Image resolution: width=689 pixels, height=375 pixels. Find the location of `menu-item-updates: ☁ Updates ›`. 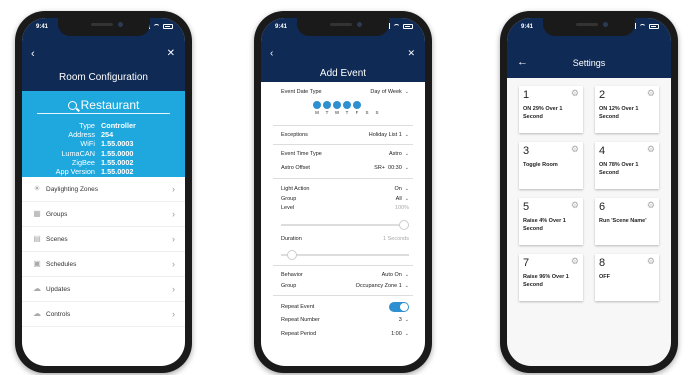

menu-item-updates: ☁ Updates › is located at coordinates (103, 289).